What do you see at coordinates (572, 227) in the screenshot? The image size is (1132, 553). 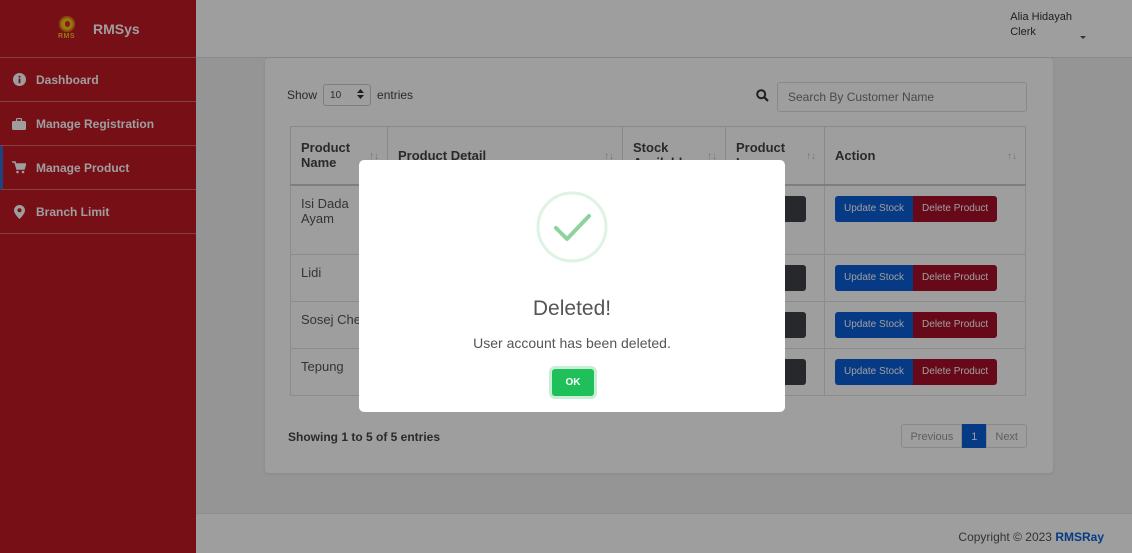 I see `success-check-icon` at bounding box center [572, 227].